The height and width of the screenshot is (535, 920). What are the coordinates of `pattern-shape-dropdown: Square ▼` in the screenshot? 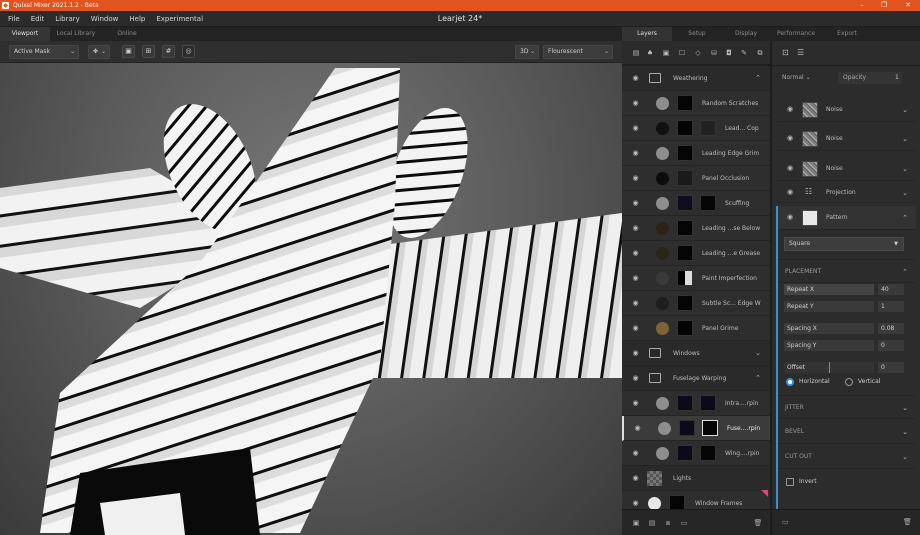 It's located at (844, 244).